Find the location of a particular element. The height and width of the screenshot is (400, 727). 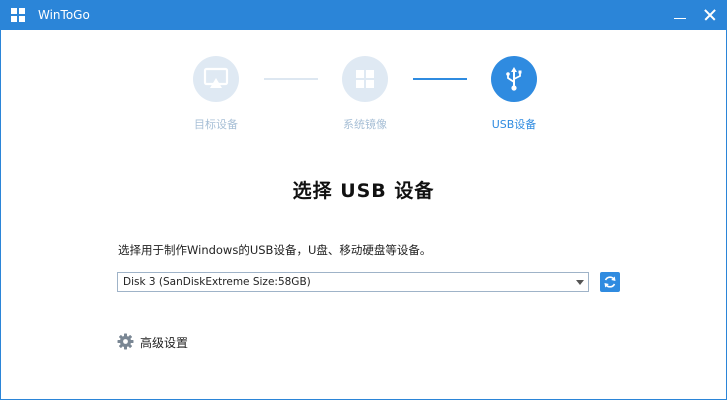

disk-select-dropdown: Disk 3 (SanDiskExtreme Size:58GB) is located at coordinates (353, 282).